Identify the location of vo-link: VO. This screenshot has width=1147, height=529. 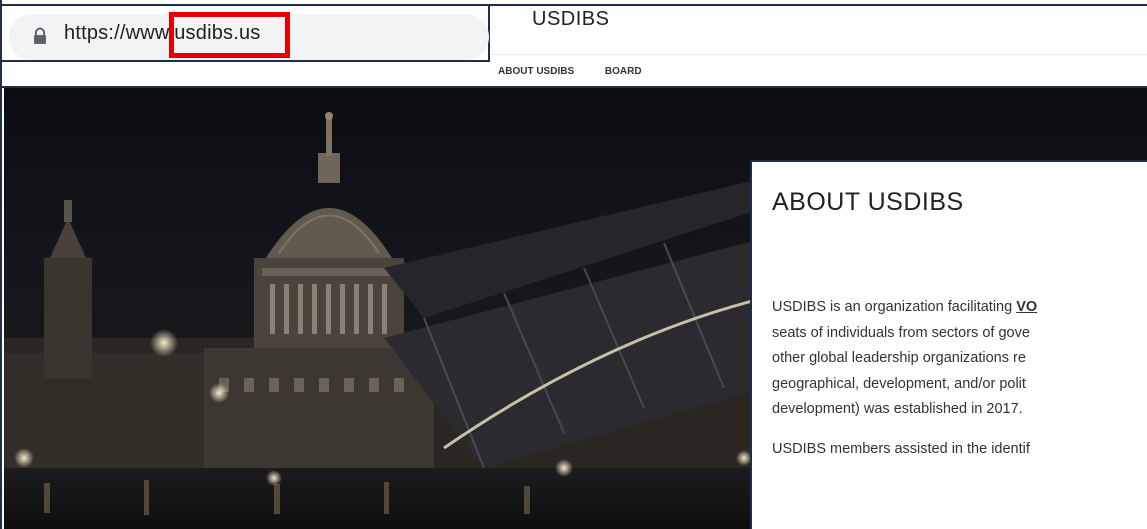
(1026, 307).